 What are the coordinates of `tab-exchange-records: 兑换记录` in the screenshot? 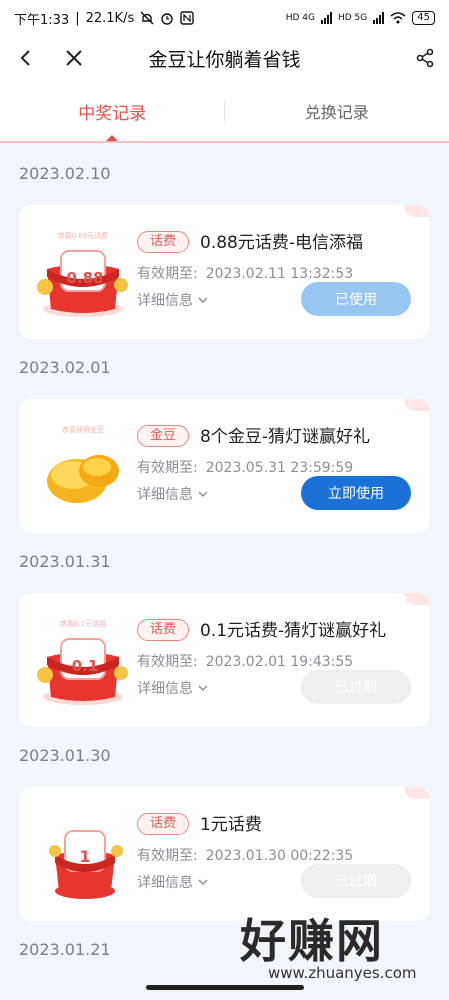 It's located at (337, 111).